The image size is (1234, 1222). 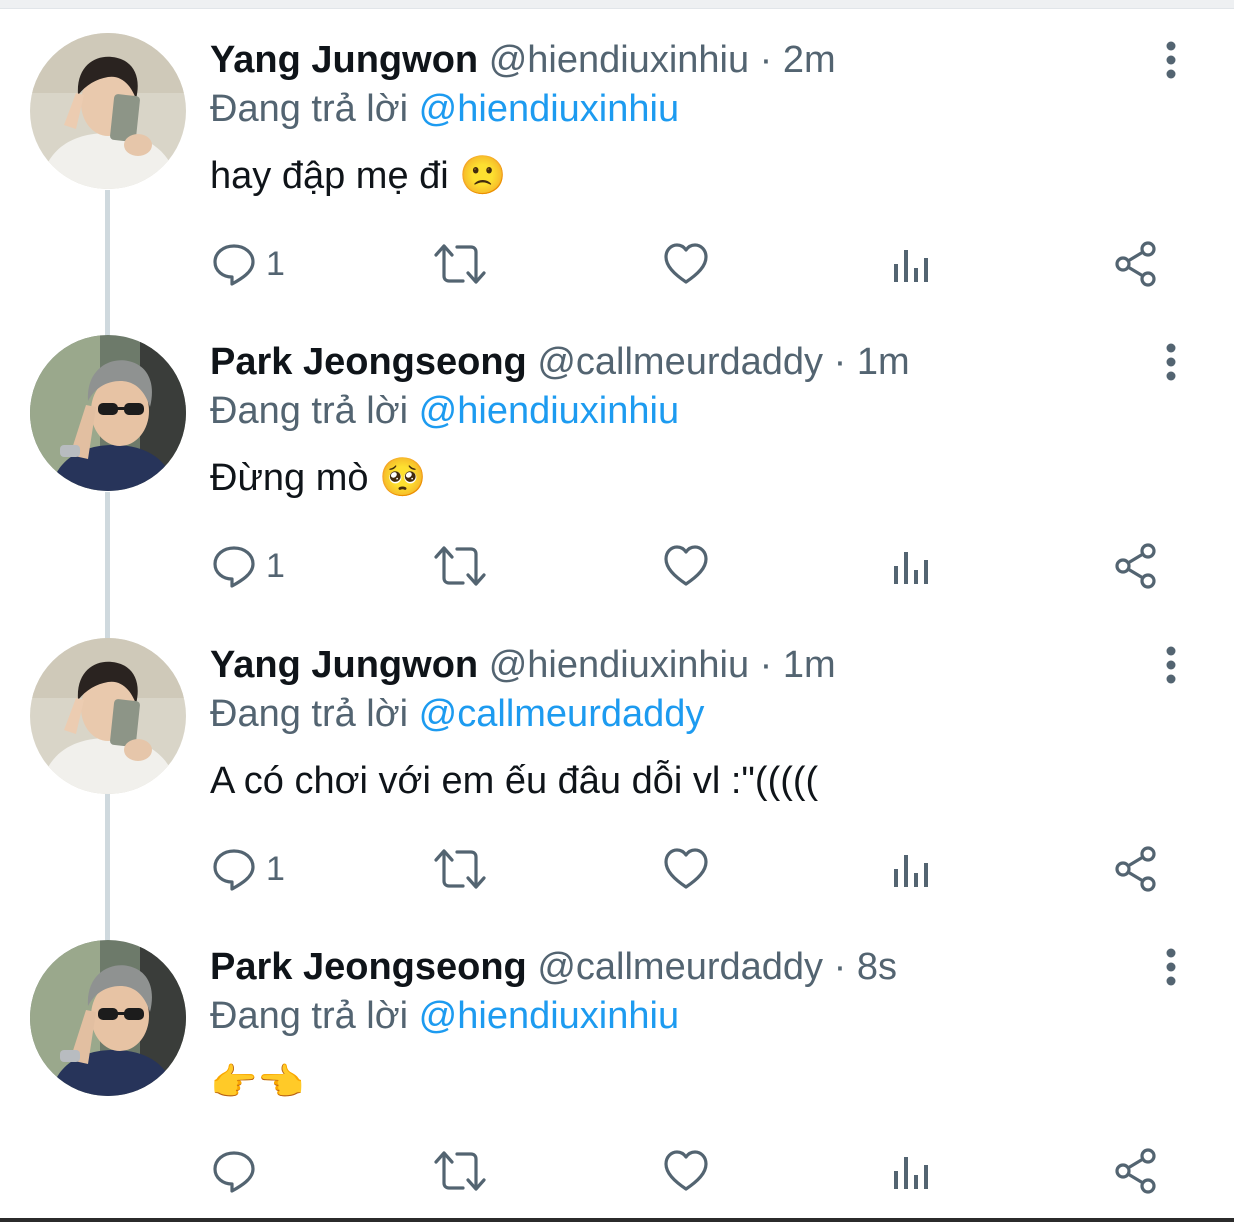 What do you see at coordinates (514, 781) in the screenshot?
I see `tweet-text: A có chơi với em ếu đâu dỗi vl :"(((((` at bounding box center [514, 781].